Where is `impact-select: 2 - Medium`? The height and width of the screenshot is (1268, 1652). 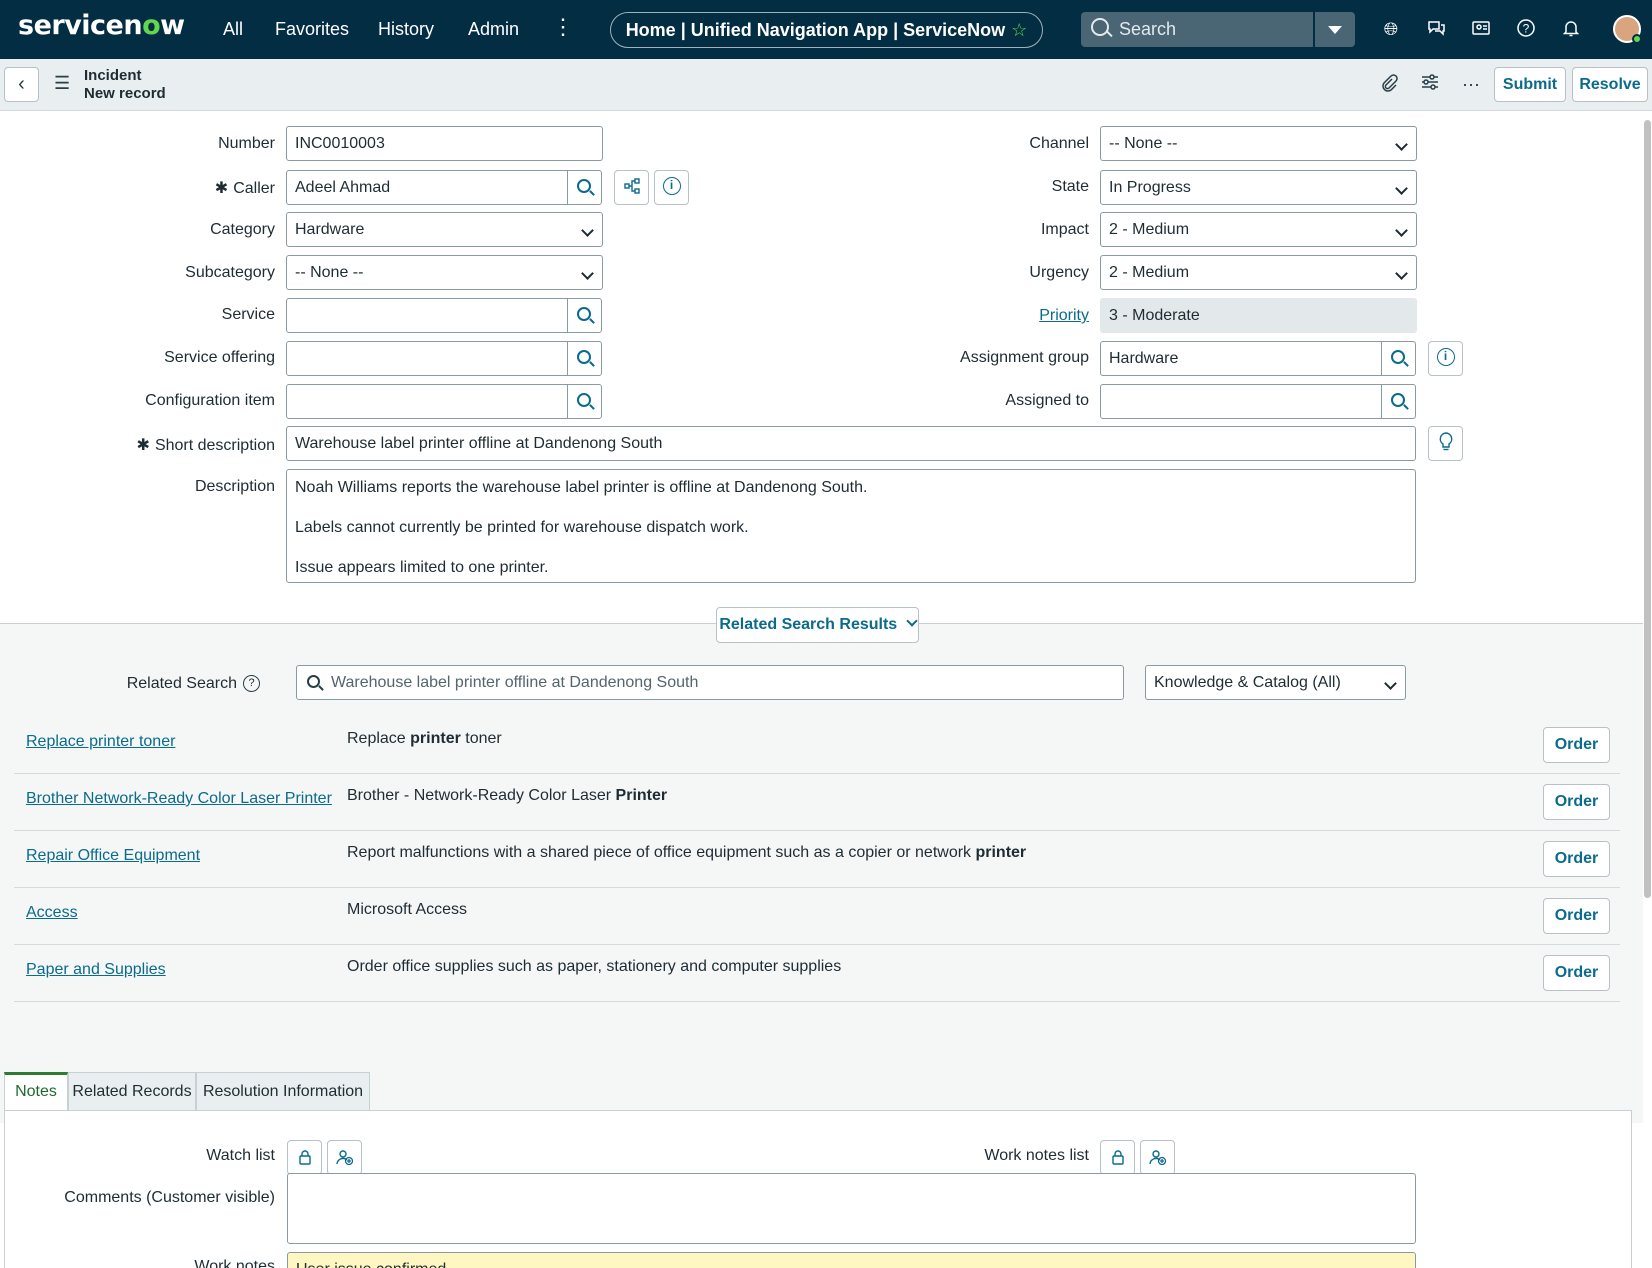 impact-select: 2 - Medium is located at coordinates (1258, 229).